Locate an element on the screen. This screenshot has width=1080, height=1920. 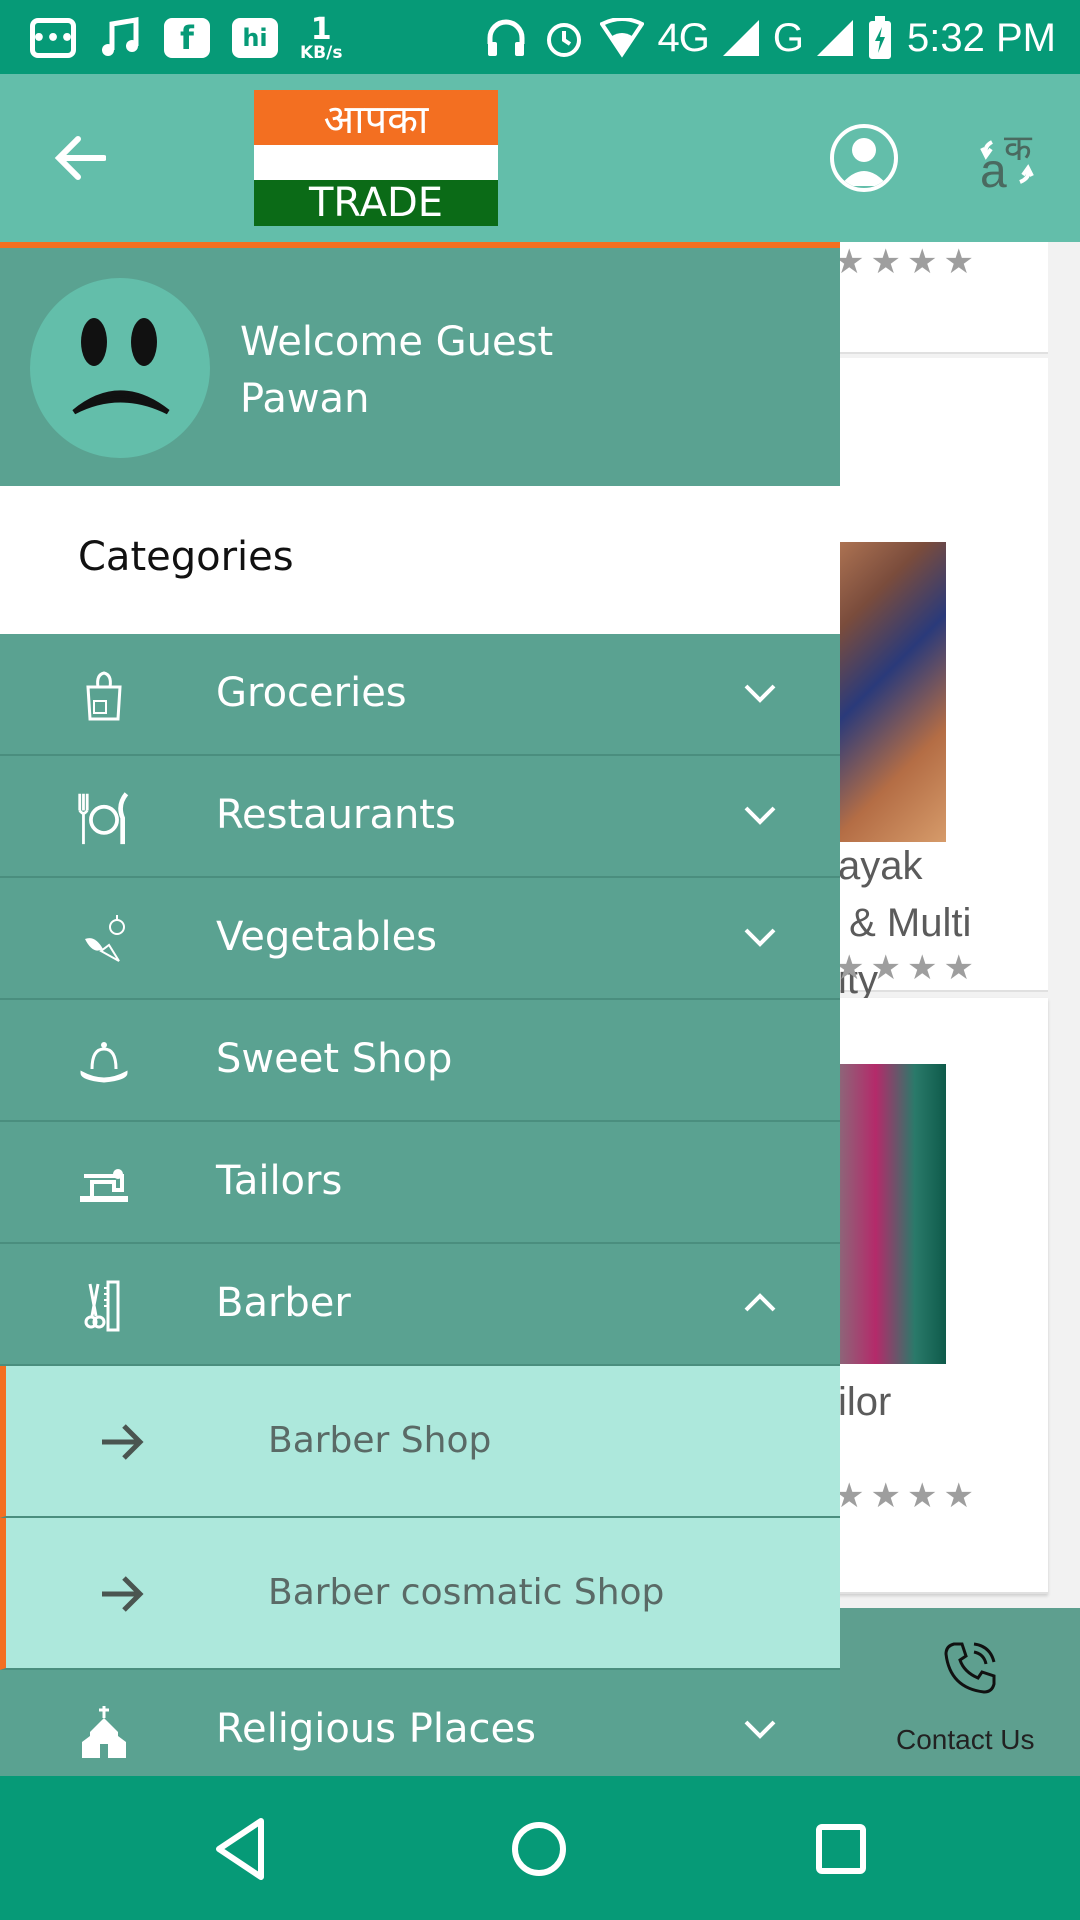
chevron-up-icon is located at coordinates (760, 1303).